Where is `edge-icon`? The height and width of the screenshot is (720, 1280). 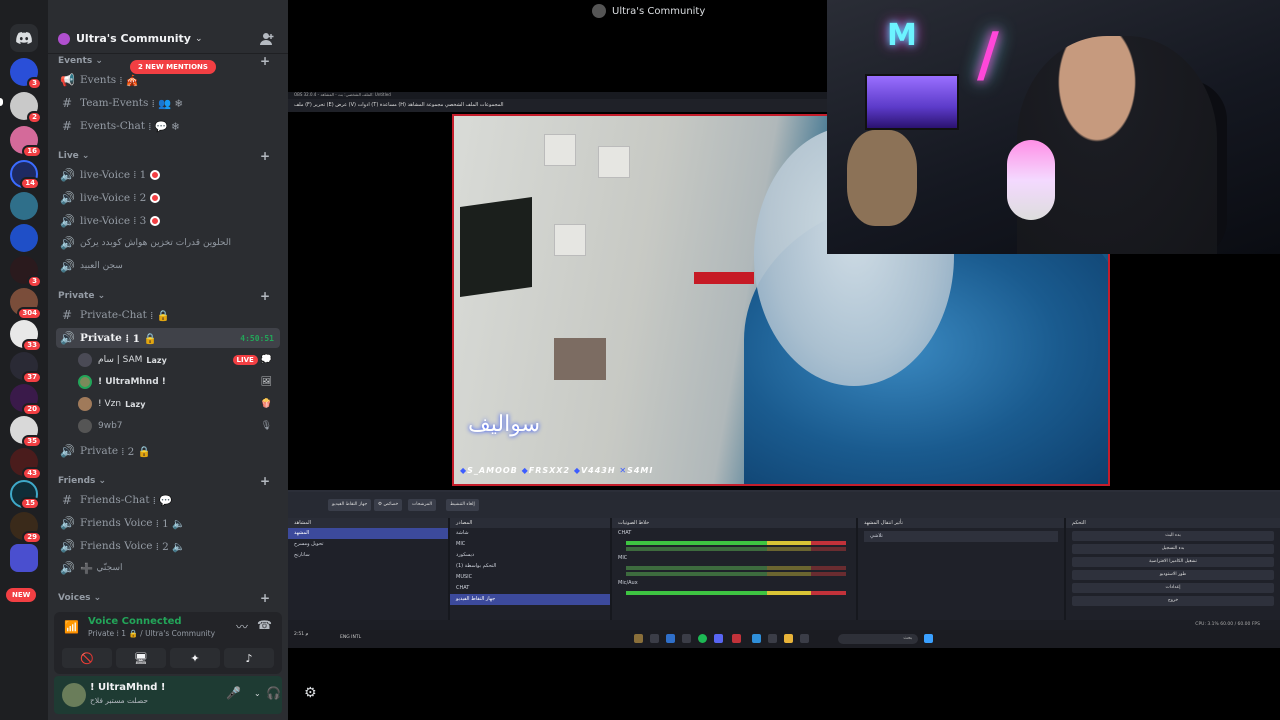 edge-icon is located at coordinates (756, 638).